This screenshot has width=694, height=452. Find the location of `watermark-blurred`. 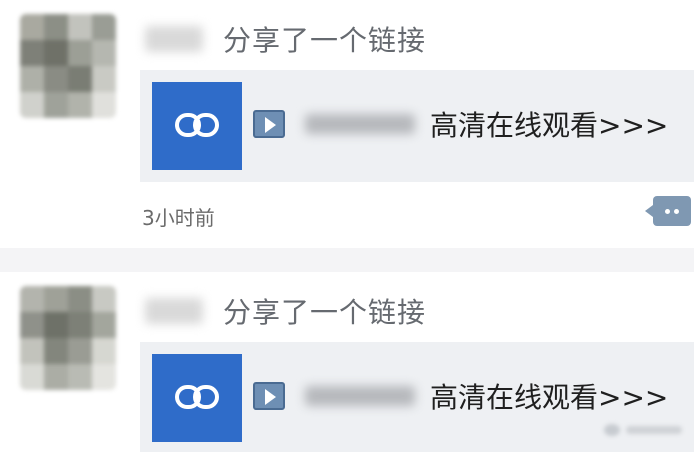

watermark-blurred is located at coordinates (644, 430).